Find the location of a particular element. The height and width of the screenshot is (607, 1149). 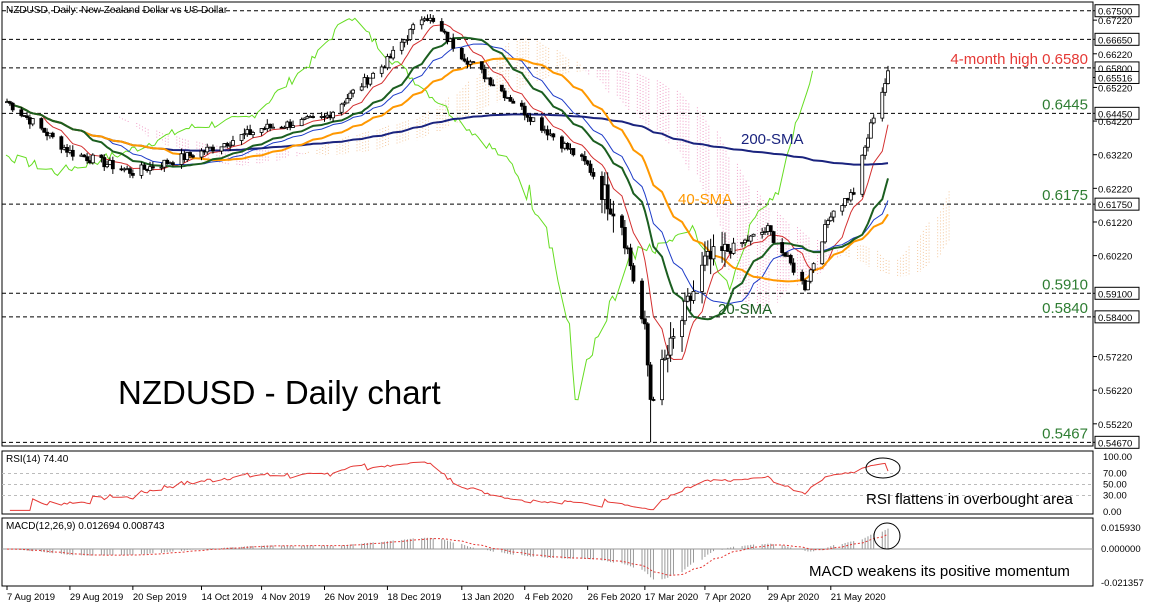

x-tick-label: 14 Oct 2019 is located at coordinates (228, 597).